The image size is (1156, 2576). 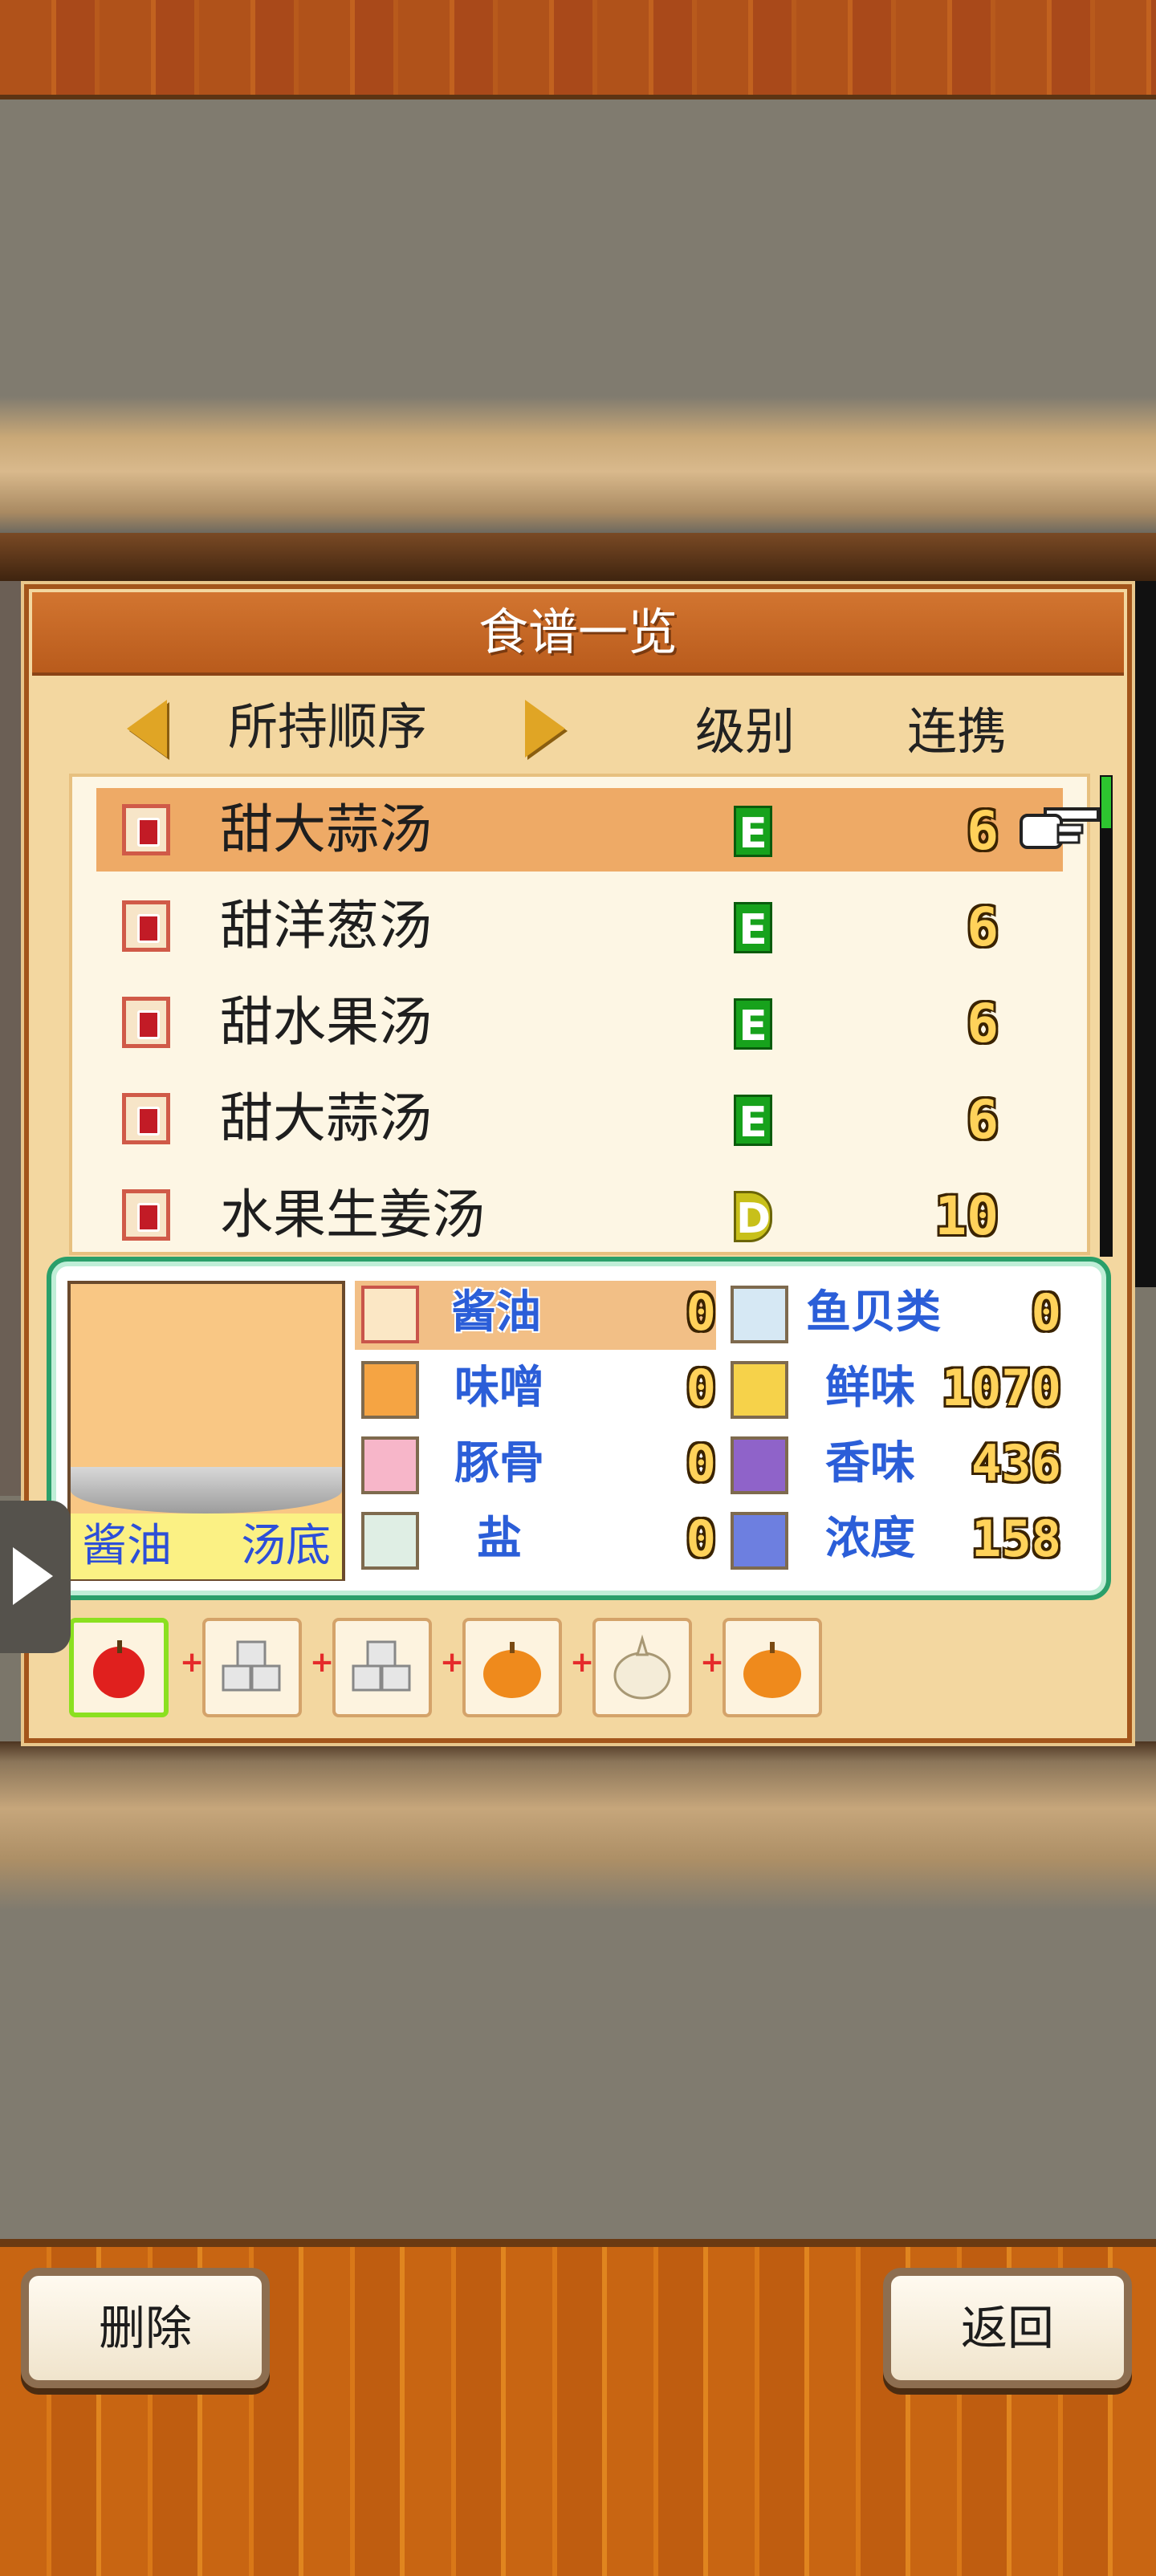 I want to click on stats-right: 鱼贝类 0 鲜味 1070 香味 436 浓度 158, so click(x=899, y=1435).